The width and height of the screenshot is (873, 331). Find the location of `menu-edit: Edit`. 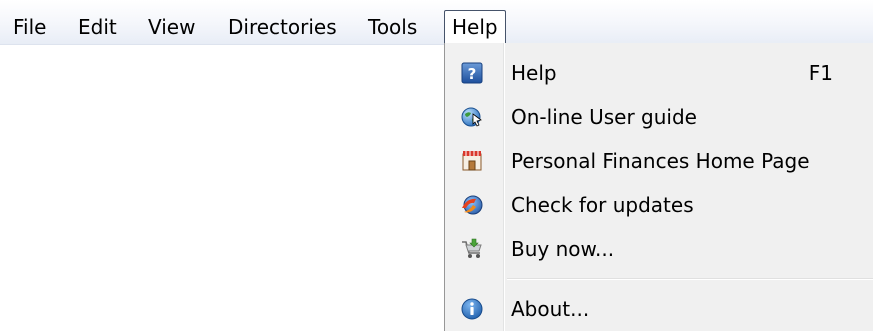

menu-edit: Edit is located at coordinates (97, 27).